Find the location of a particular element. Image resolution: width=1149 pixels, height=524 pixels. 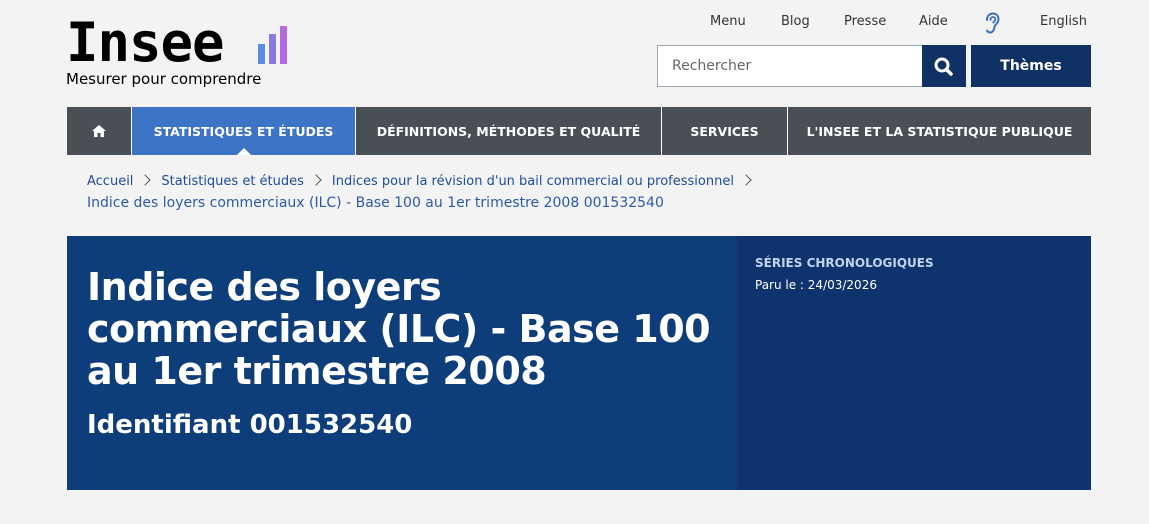

breadcrumb-accueil: Accueil is located at coordinates (110, 181).